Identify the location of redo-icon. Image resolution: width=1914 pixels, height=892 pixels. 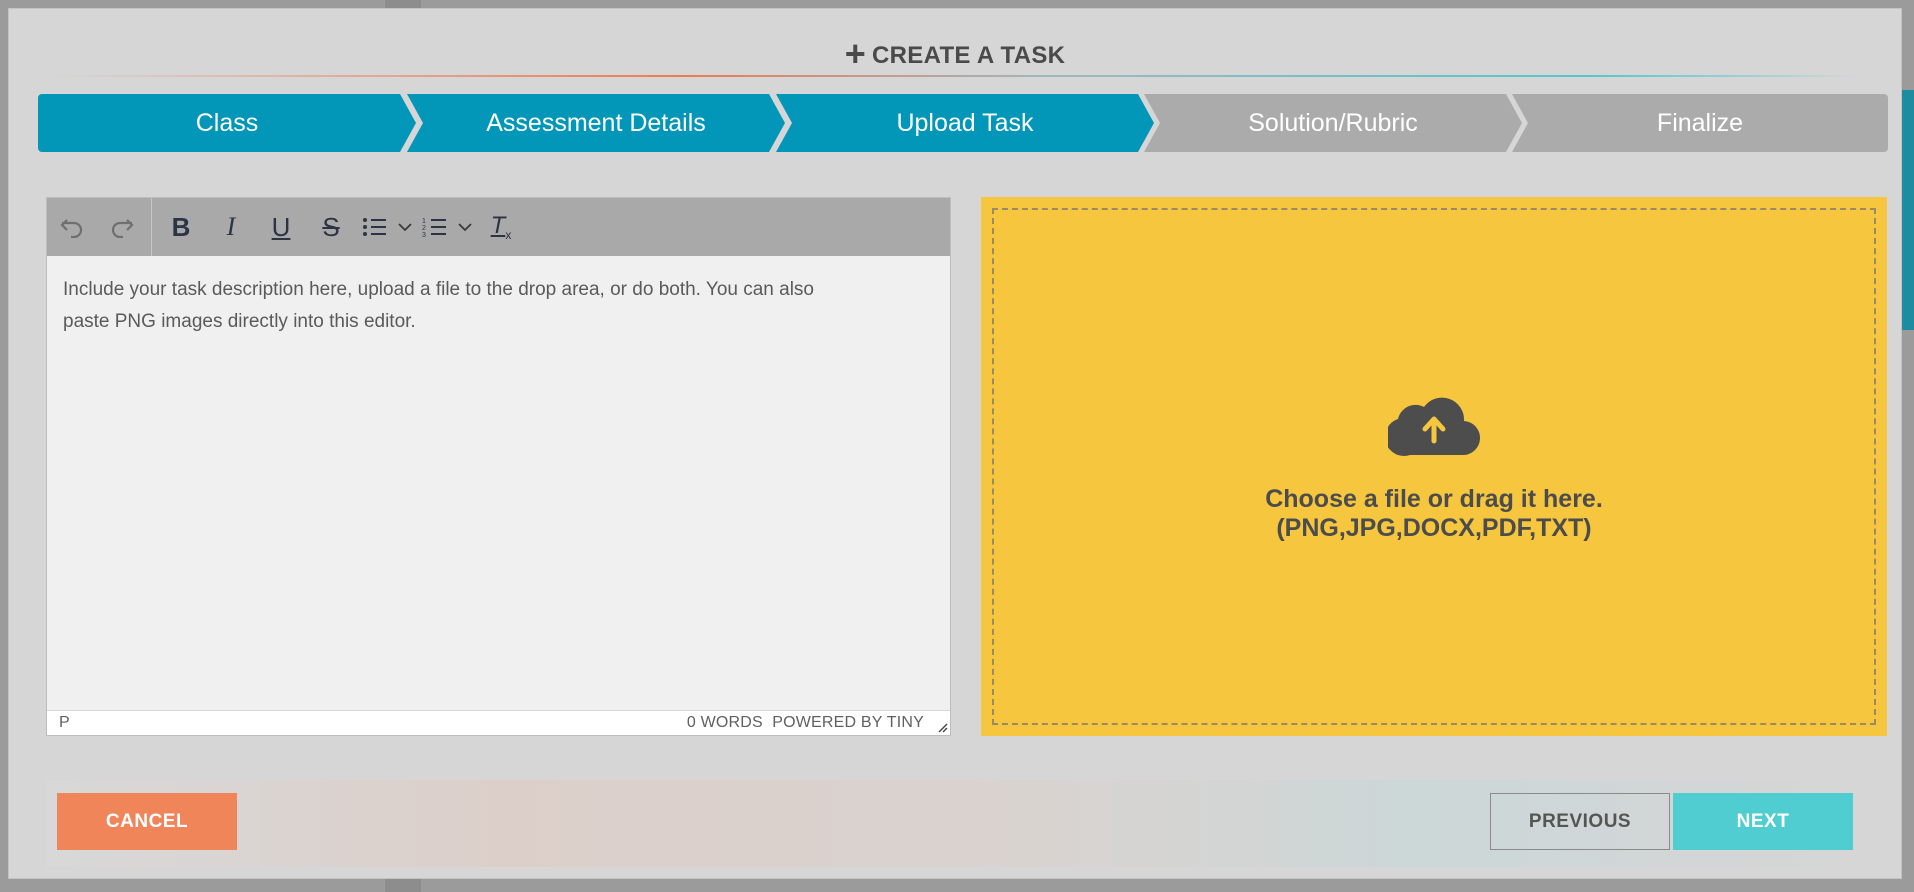
(122, 227).